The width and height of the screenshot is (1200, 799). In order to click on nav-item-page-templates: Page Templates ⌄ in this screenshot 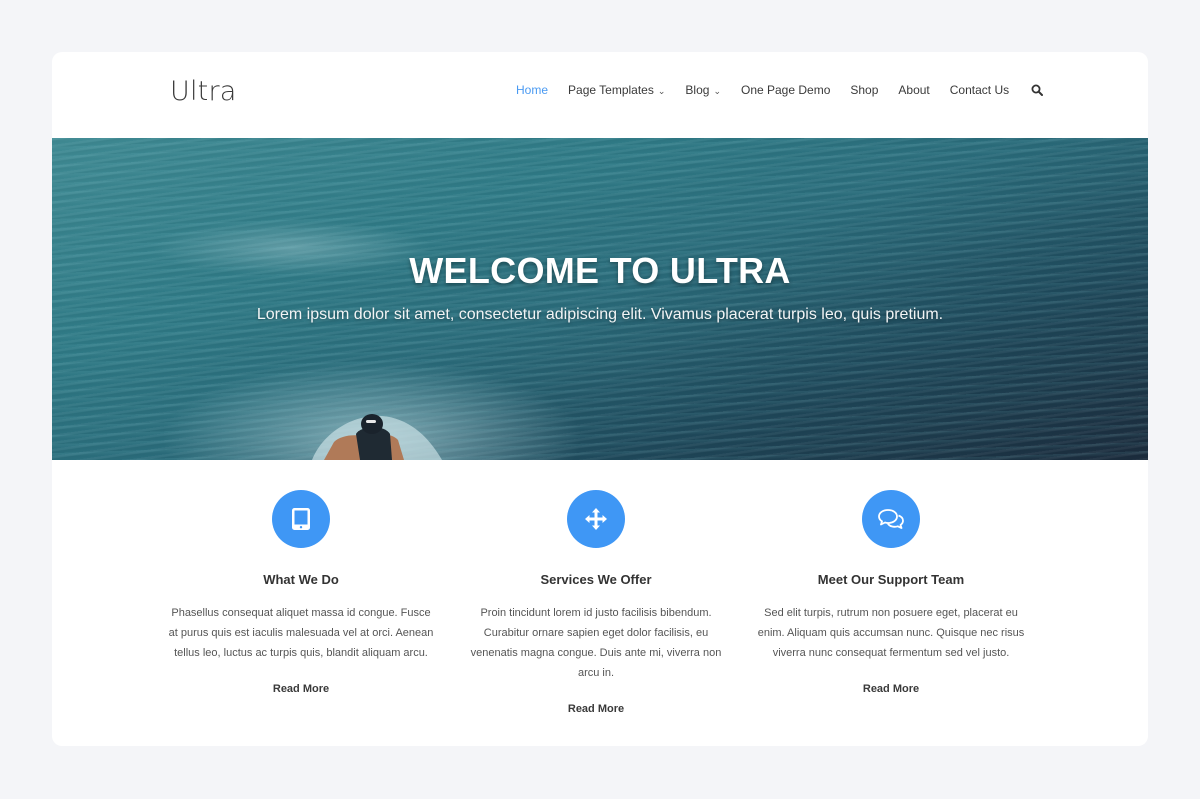, I will do `click(616, 90)`.